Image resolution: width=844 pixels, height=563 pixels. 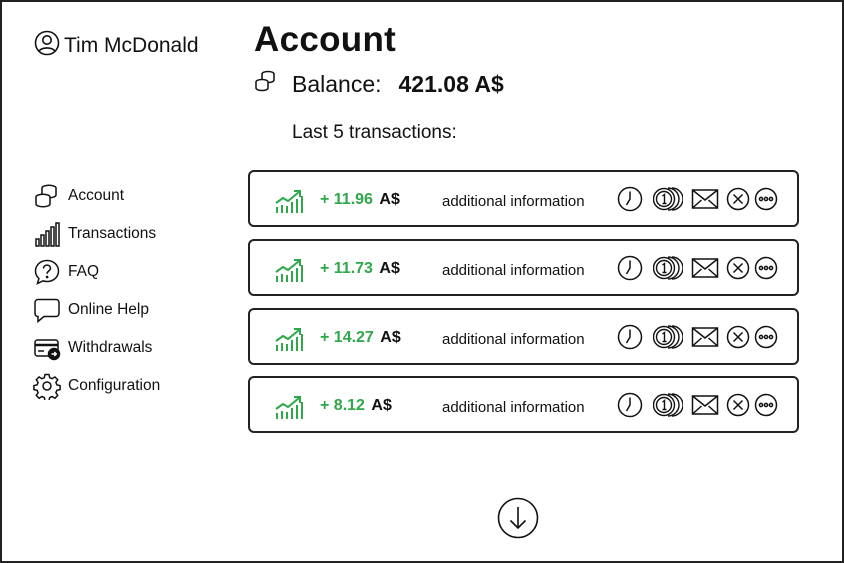 I want to click on page-title: Account, so click(x=325, y=39).